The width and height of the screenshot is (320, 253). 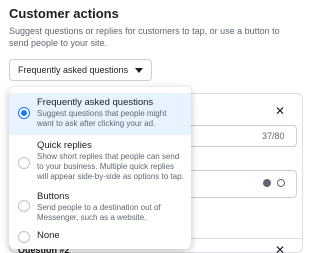 What do you see at coordinates (95, 102) in the screenshot?
I see `option-label: Frequently asked questions` at bounding box center [95, 102].